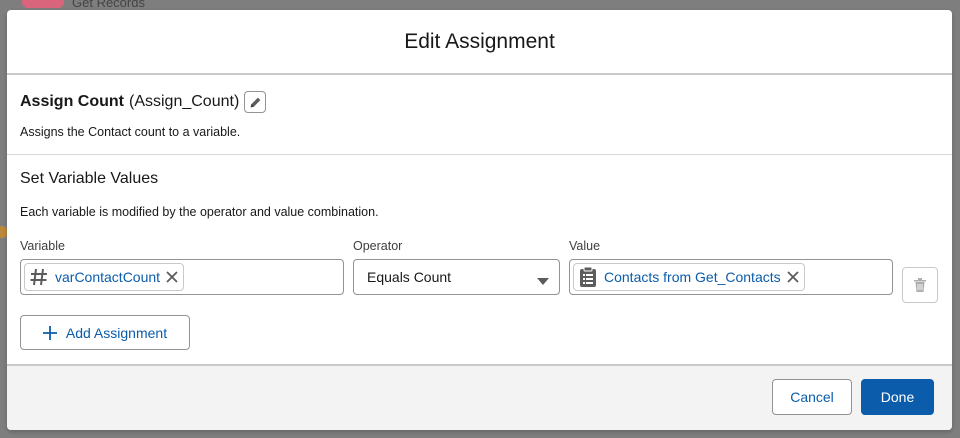 This screenshot has width=960, height=438. What do you see at coordinates (49, 332) in the screenshot?
I see `plus-icon` at bounding box center [49, 332].